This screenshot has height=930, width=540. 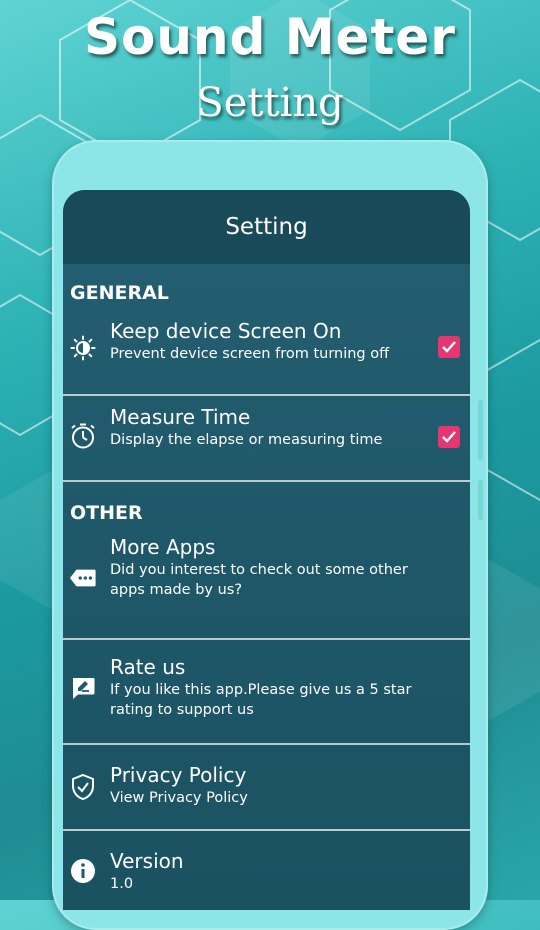 What do you see at coordinates (179, 798) in the screenshot?
I see `setting-subtitle: View Privacy Policy` at bounding box center [179, 798].